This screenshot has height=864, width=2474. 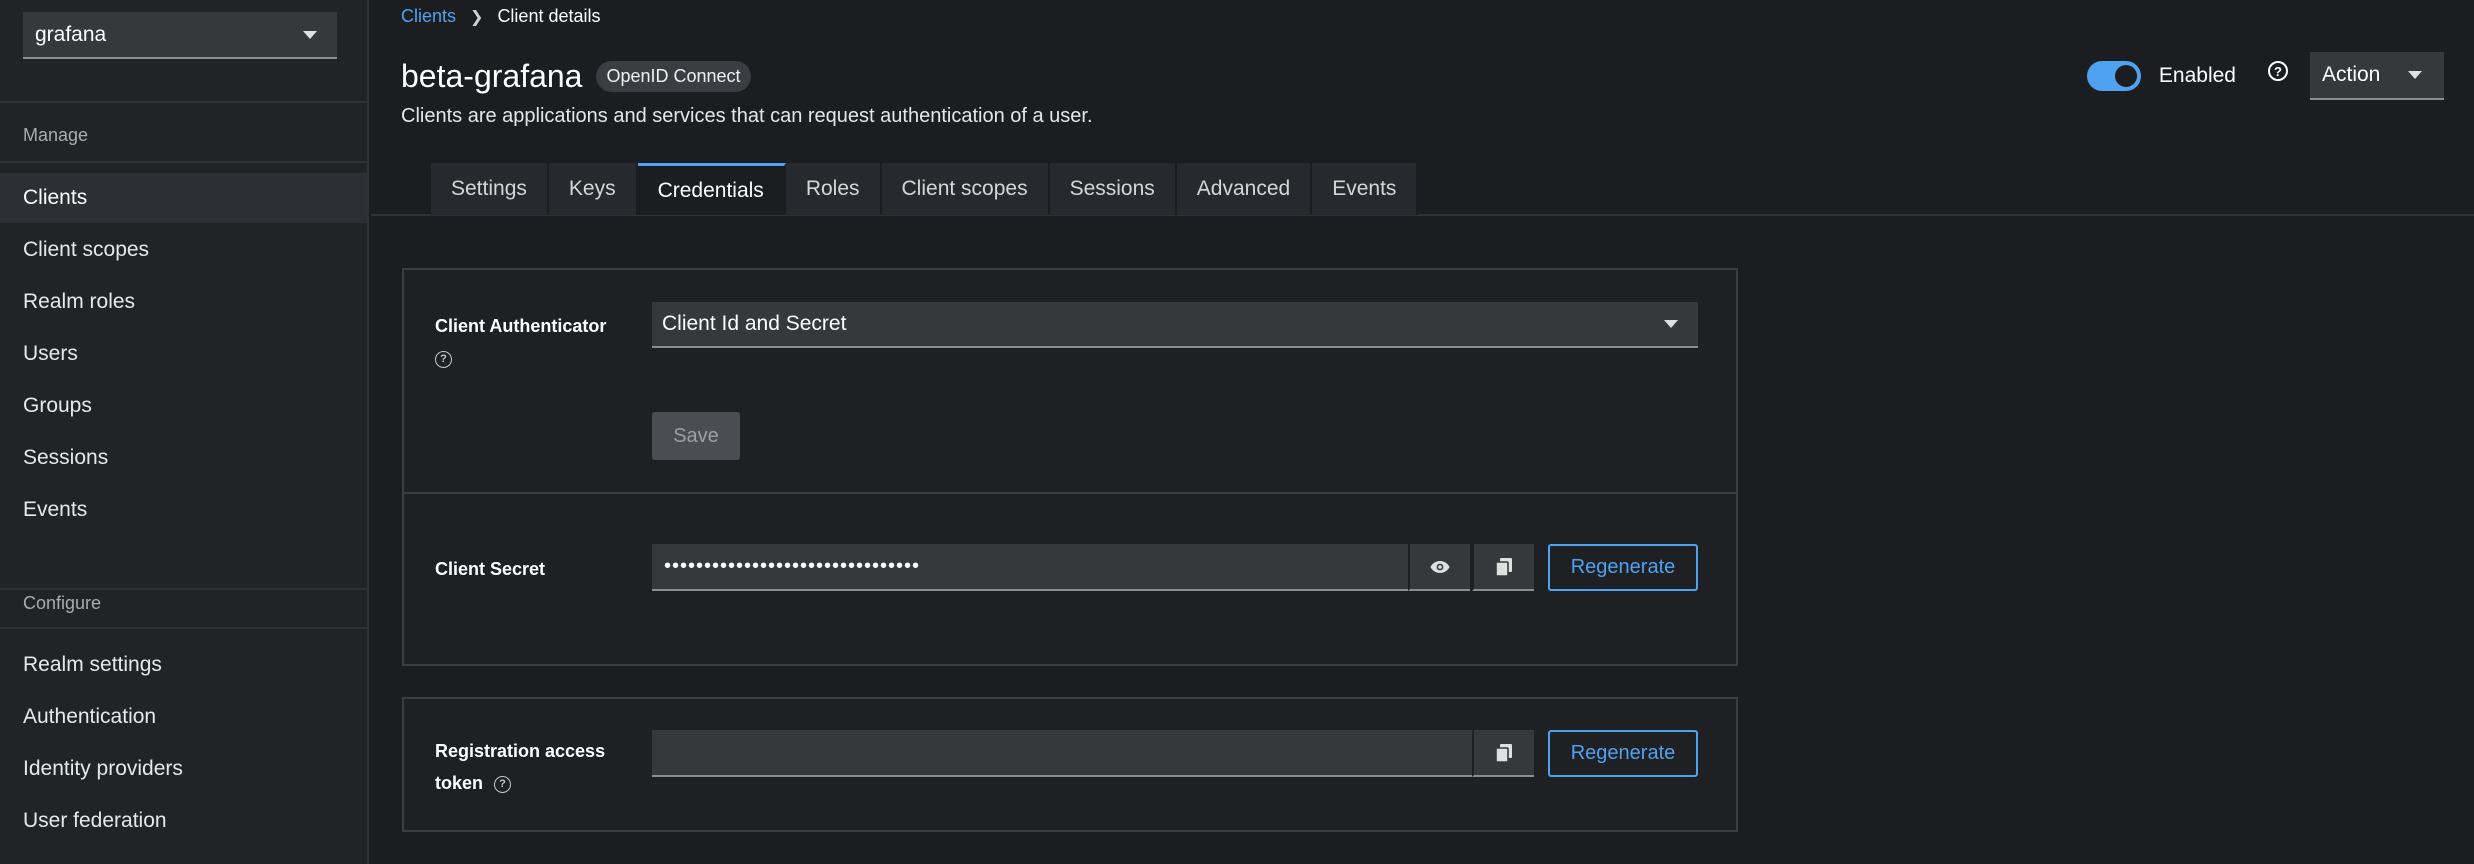 I want to click on copy-secret-button, so click(x=1503, y=567).